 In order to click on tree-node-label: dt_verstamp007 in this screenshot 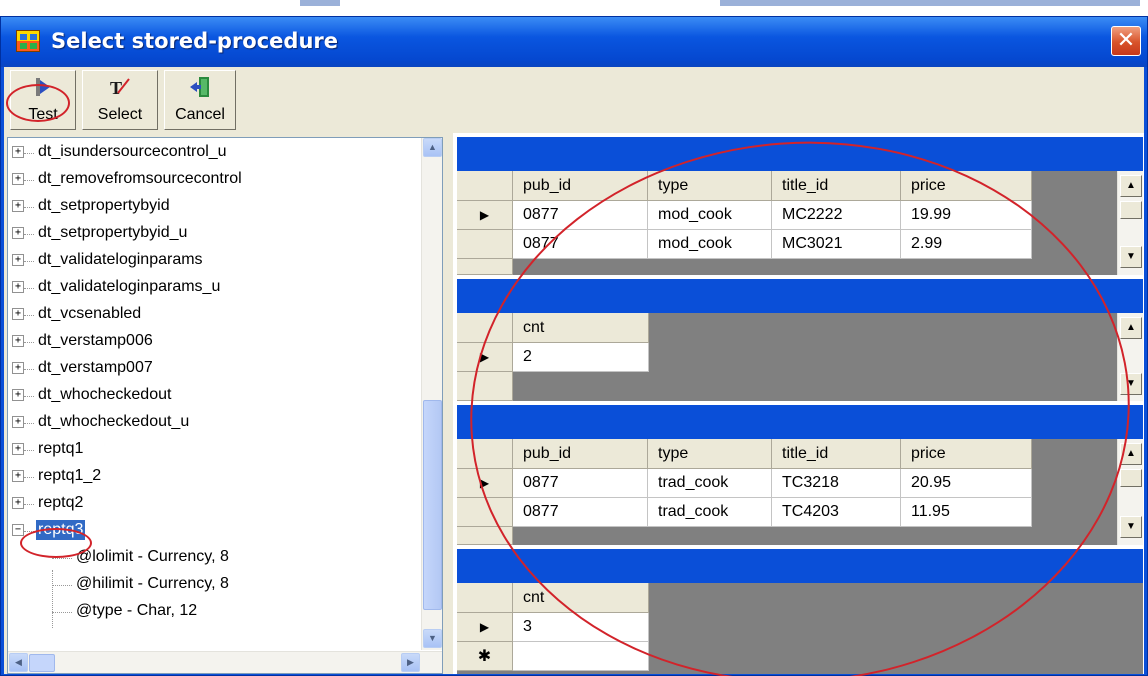, I will do `click(95, 368)`.